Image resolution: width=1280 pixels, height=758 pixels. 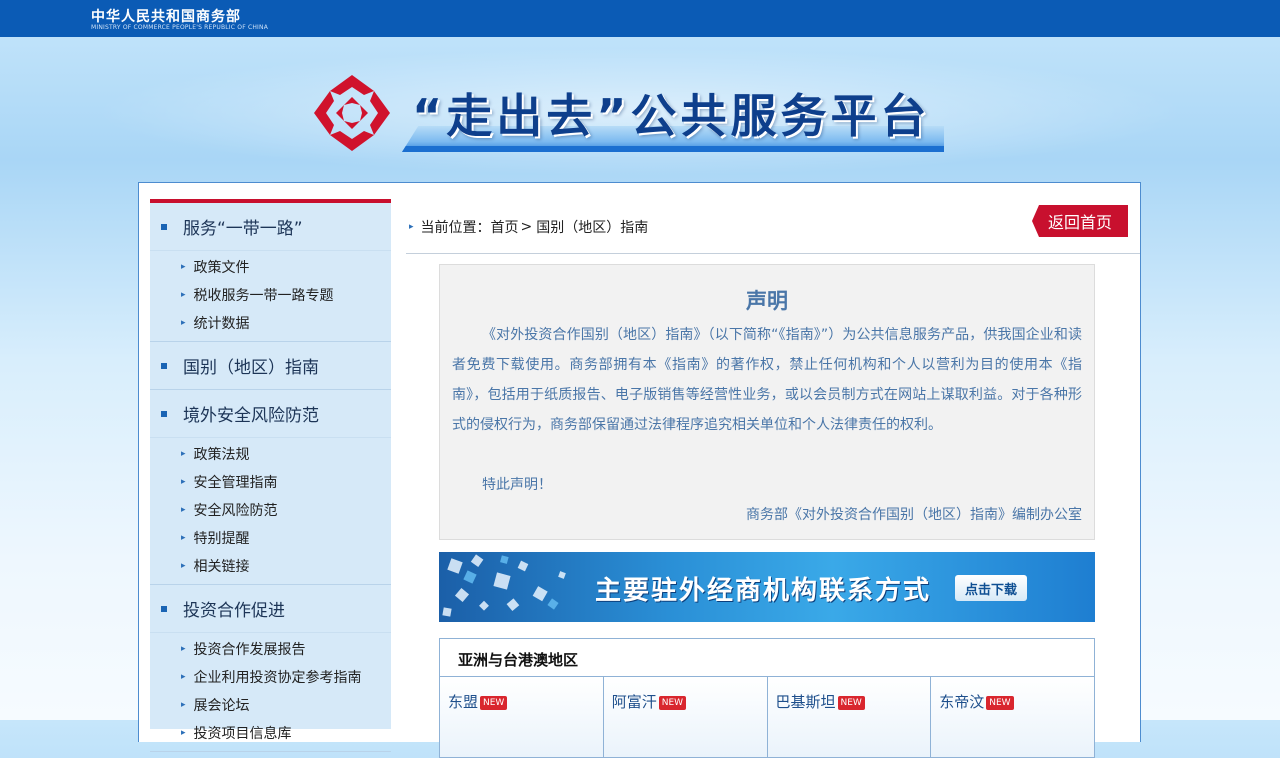 I want to click on sidebar-item-label: 安全管理指南, so click(x=235, y=483).